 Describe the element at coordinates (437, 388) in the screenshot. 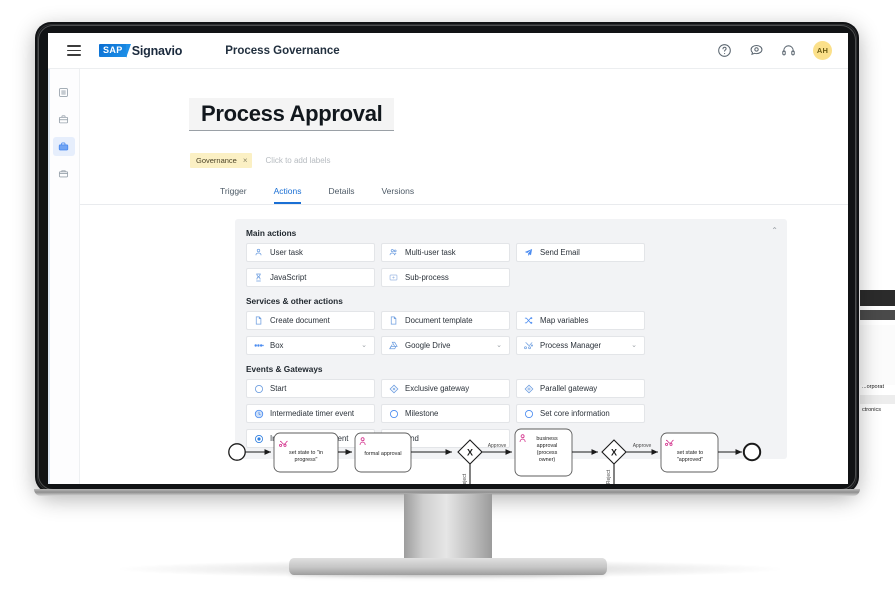

I see `tile-label: Exclusive gateway` at that location.